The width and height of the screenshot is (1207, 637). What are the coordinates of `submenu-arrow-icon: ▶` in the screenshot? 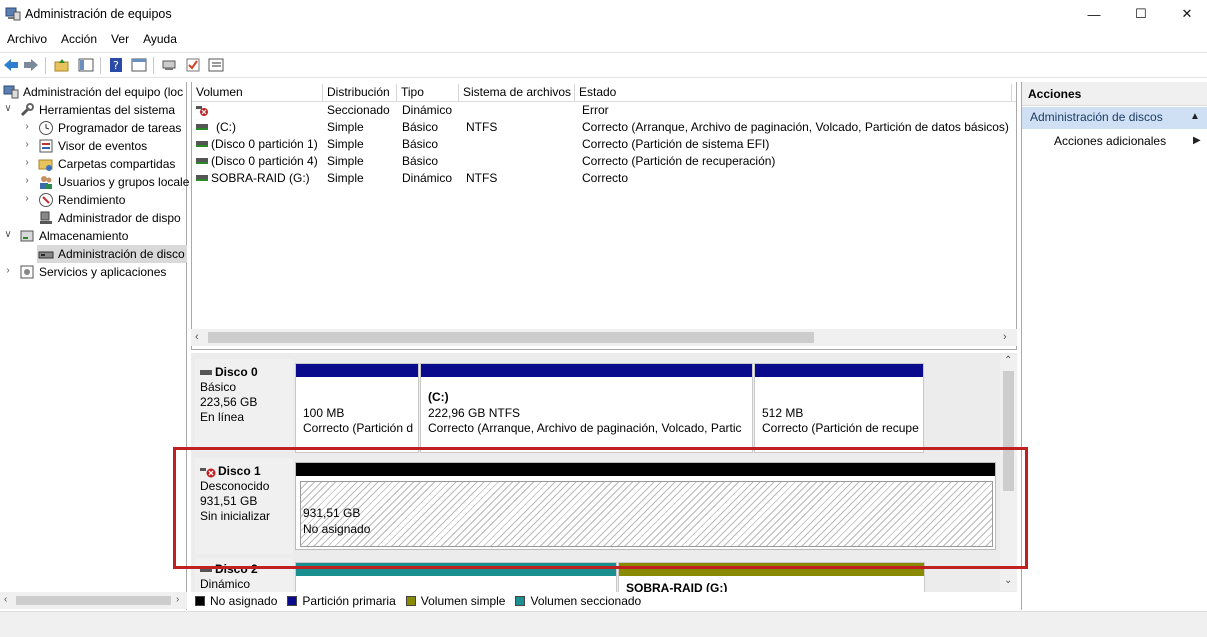 It's located at (1197, 140).